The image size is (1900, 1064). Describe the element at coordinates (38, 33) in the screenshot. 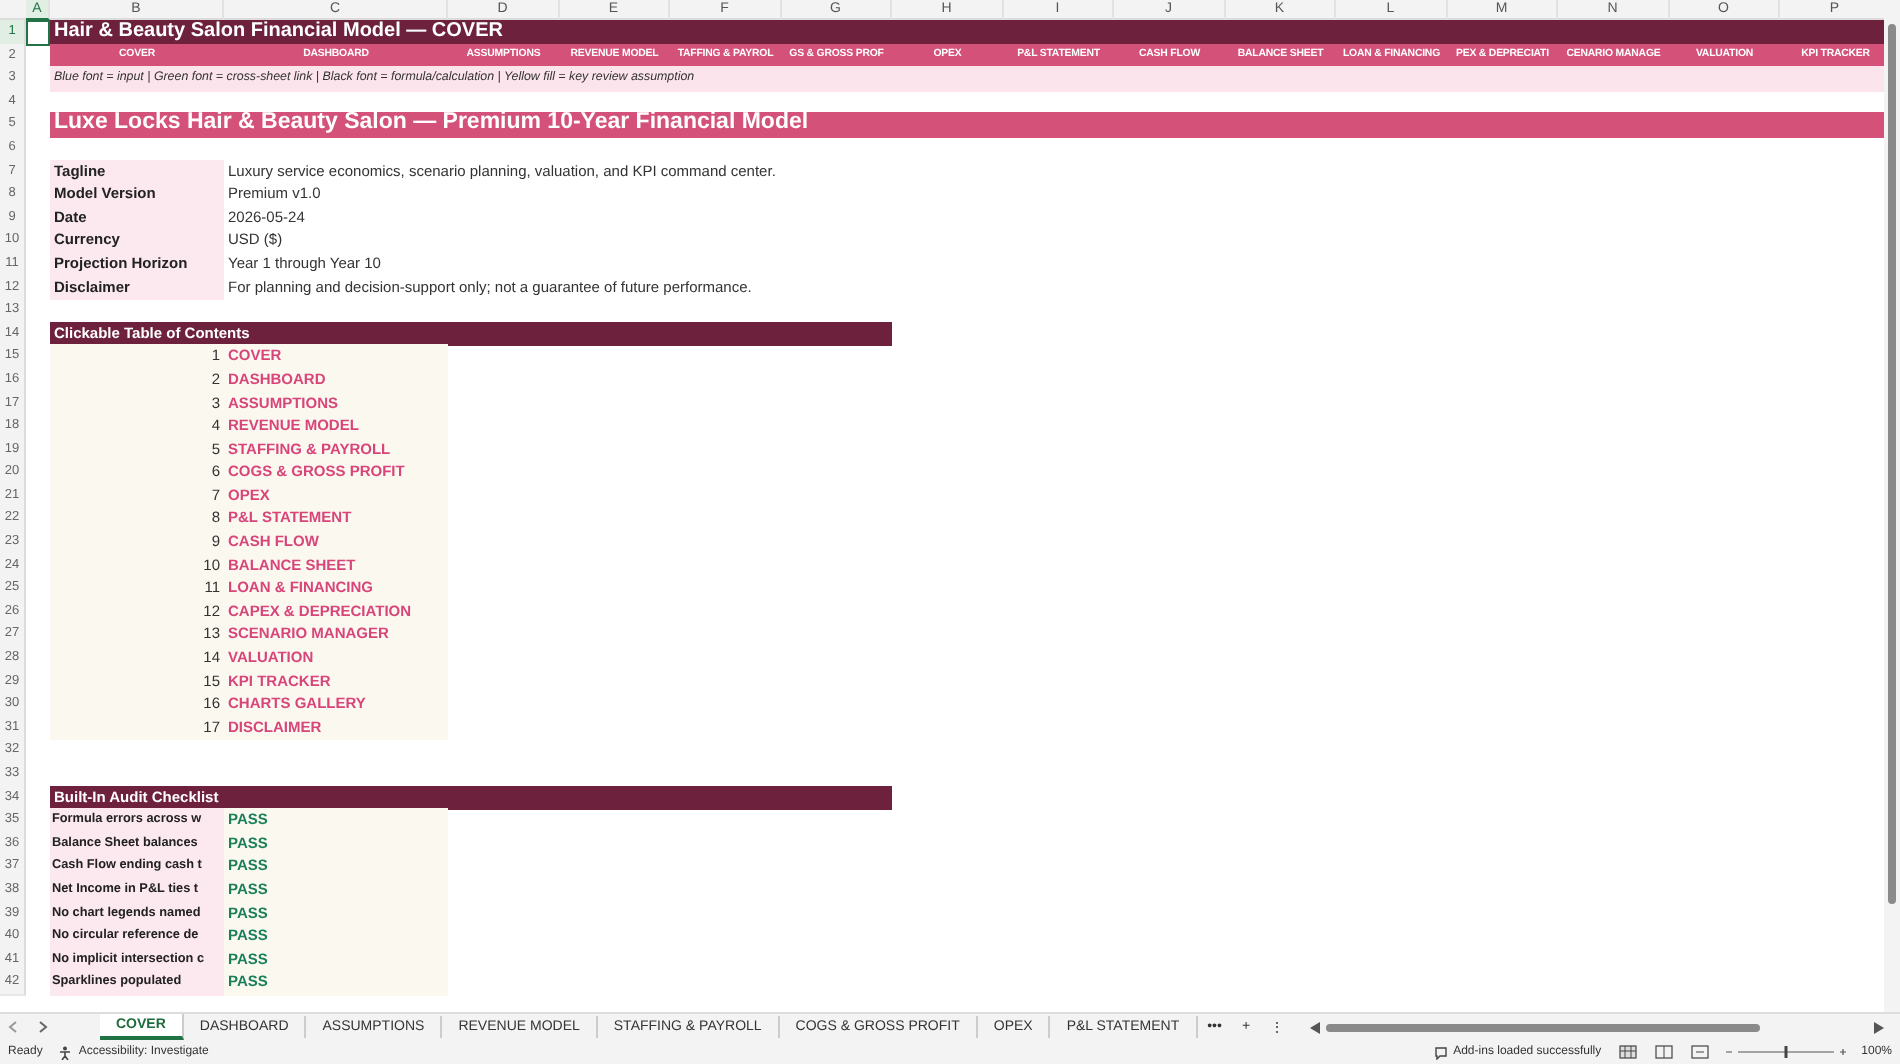

I see `selected-cell` at that location.